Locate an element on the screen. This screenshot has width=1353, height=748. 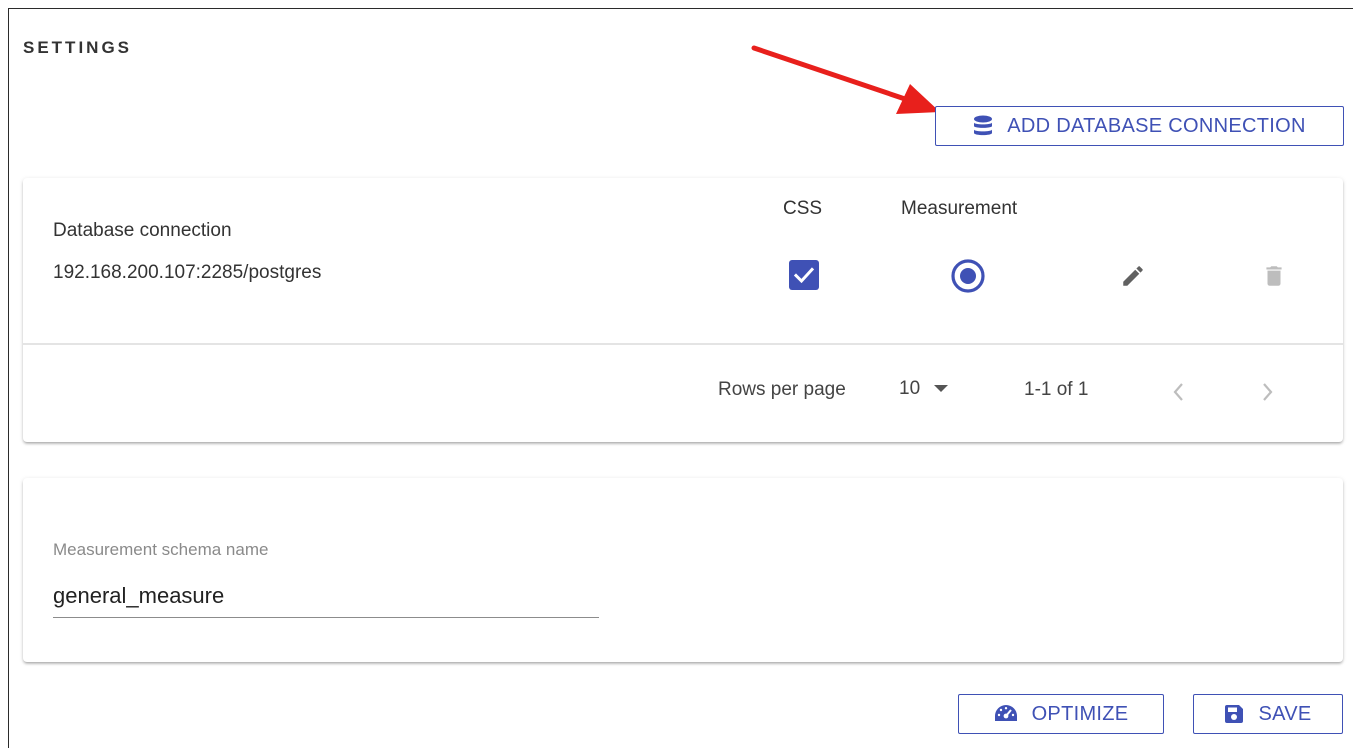
optimize-label: OPTIMIZE is located at coordinates (1080, 713).